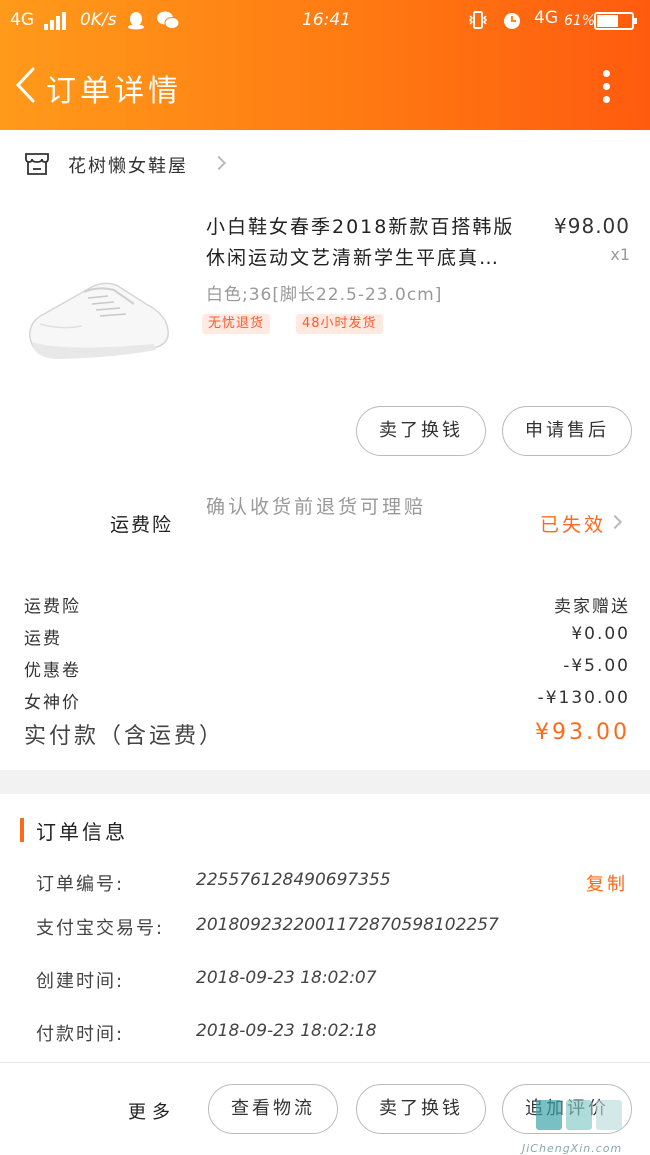 Image resolution: width=650 pixels, height=1155 pixels. What do you see at coordinates (600, 634) in the screenshot?
I see `fee-value: ¥0.00` at bounding box center [600, 634].